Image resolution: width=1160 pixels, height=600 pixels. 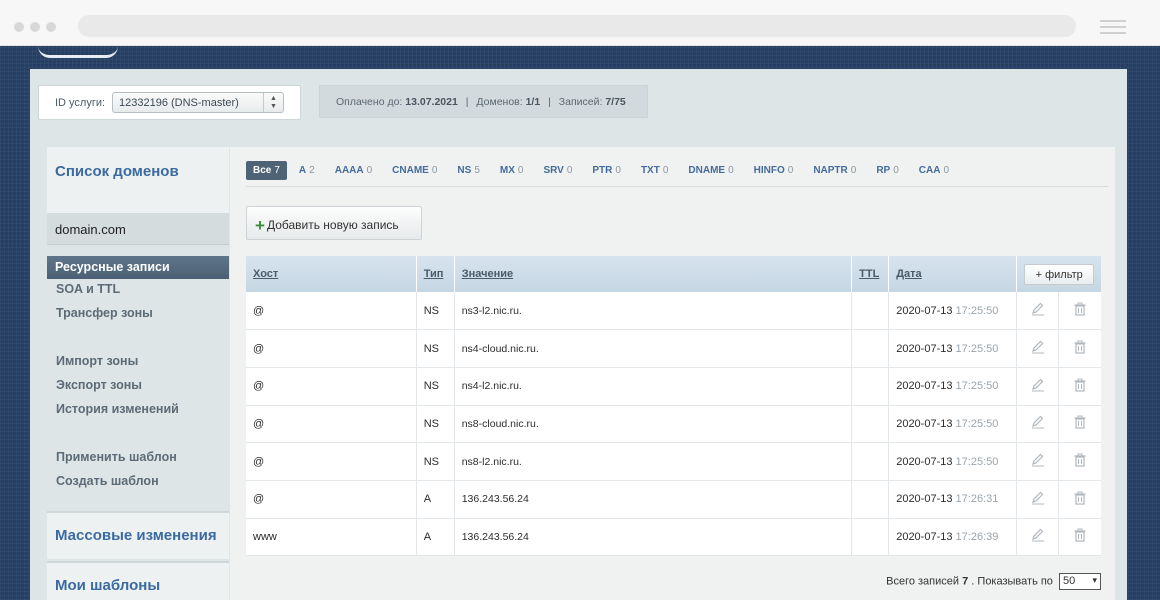 I want to click on logo-swoosh-icon, so click(x=78, y=52).